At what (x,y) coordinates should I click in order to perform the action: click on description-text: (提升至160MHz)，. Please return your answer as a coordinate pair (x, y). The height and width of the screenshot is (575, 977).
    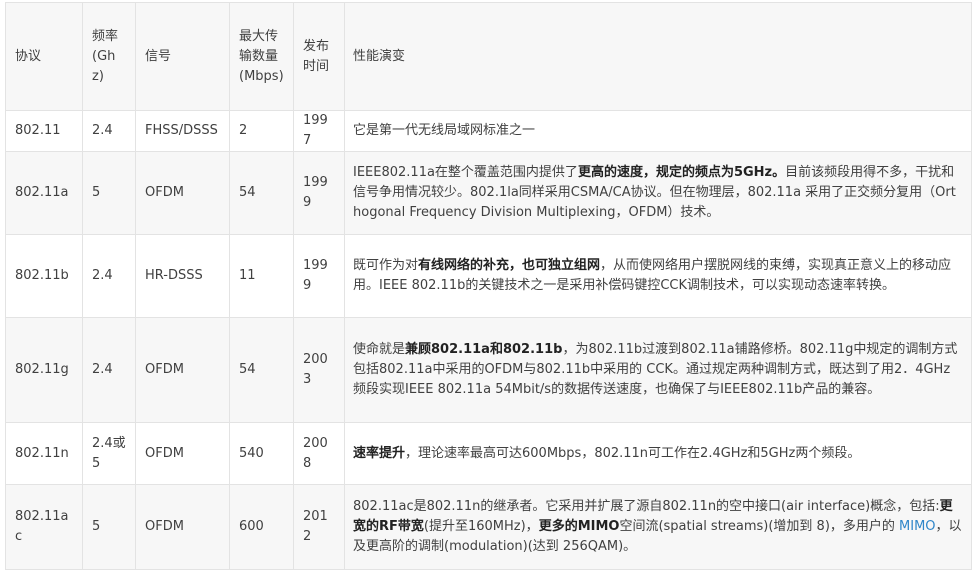
    Looking at the image, I should click on (481, 526).